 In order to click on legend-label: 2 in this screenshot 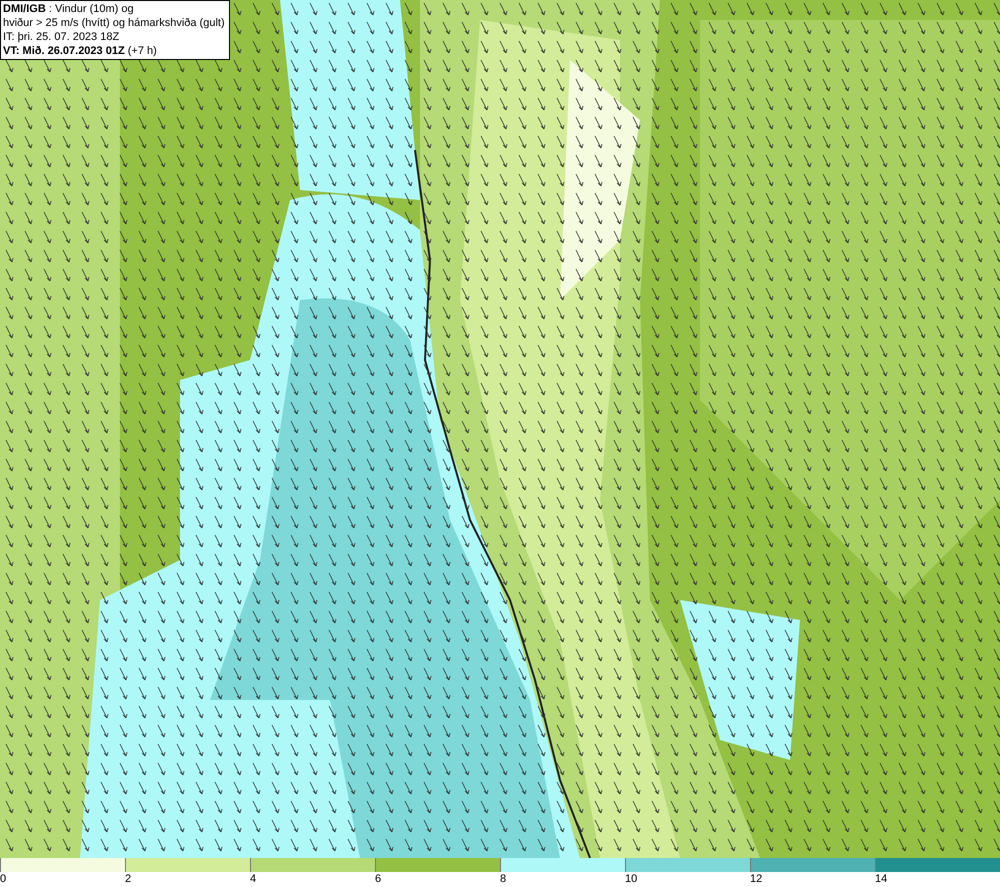, I will do `click(128, 879)`.